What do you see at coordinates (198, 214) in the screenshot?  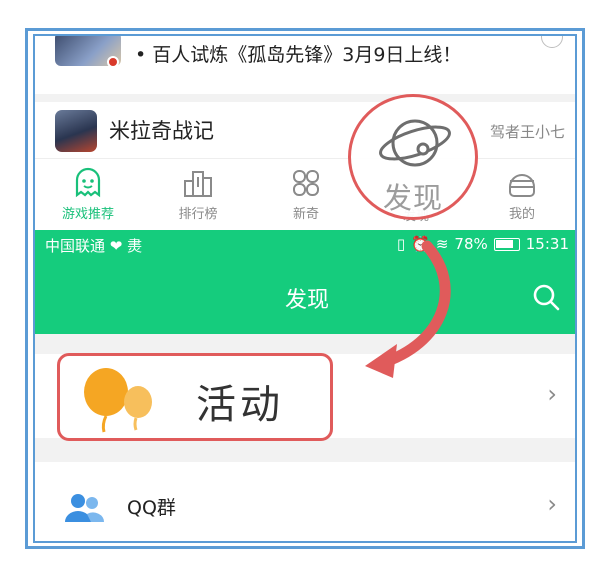 I see `tab-label: 排行榜` at bounding box center [198, 214].